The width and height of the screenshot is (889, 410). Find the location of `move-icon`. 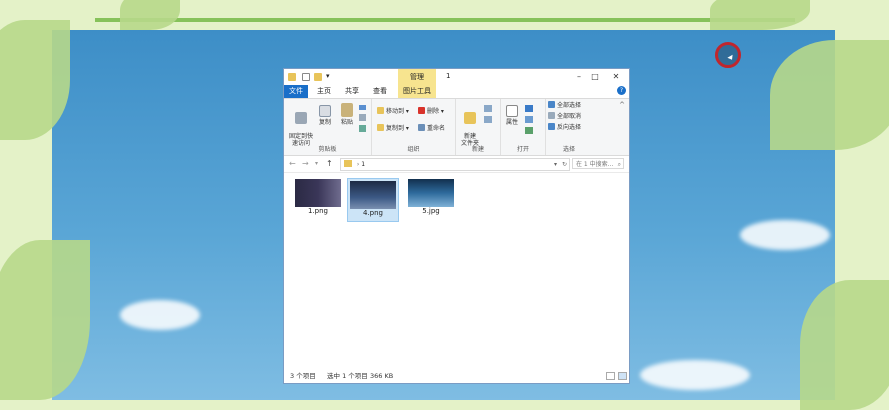

move-icon is located at coordinates (380, 110).